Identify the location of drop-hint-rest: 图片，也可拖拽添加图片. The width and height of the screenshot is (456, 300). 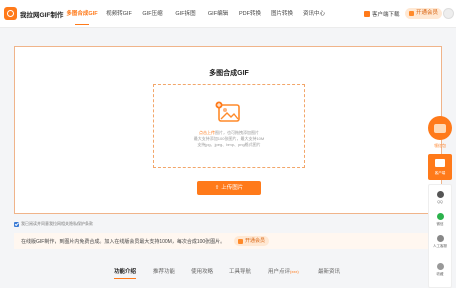
(237, 132).